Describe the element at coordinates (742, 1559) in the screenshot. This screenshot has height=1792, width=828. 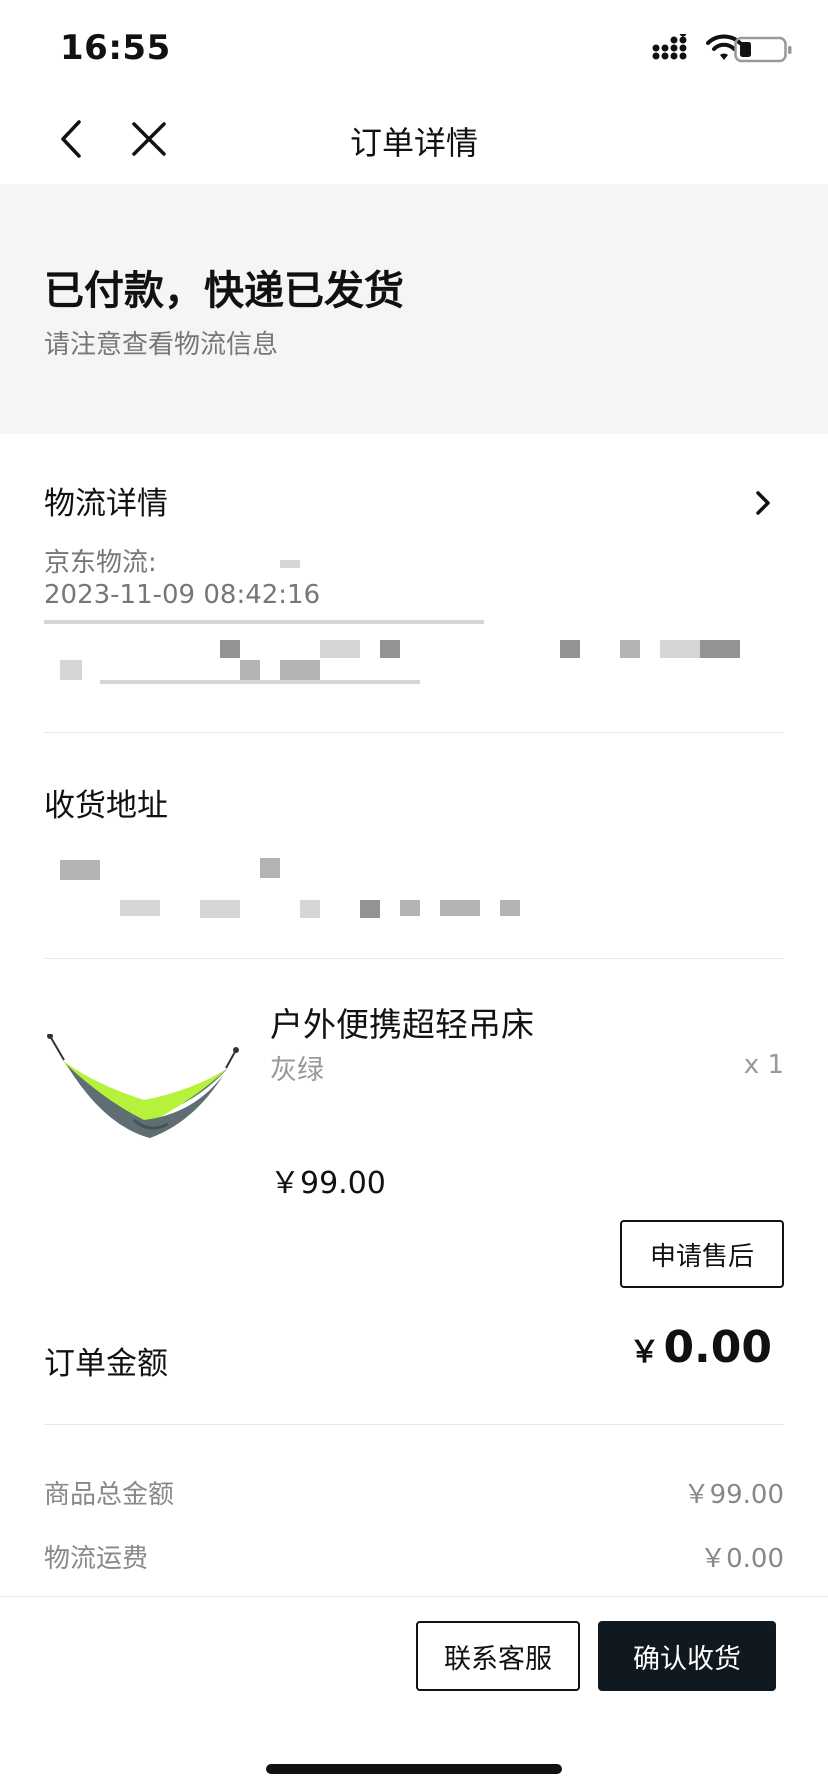
I see `fee-value: ￥0.00` at that location.